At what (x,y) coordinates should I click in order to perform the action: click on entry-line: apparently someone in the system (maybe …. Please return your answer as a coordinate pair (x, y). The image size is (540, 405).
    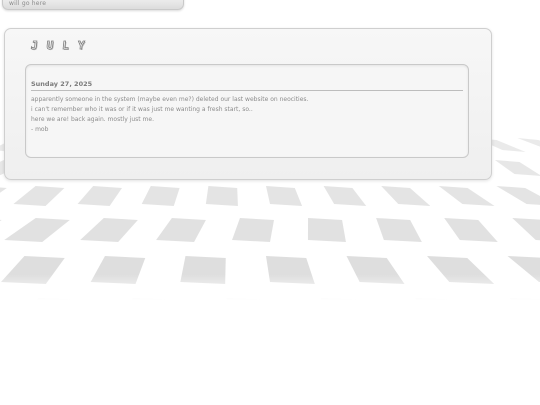
    Looking at the image, I should click on (170, 99).